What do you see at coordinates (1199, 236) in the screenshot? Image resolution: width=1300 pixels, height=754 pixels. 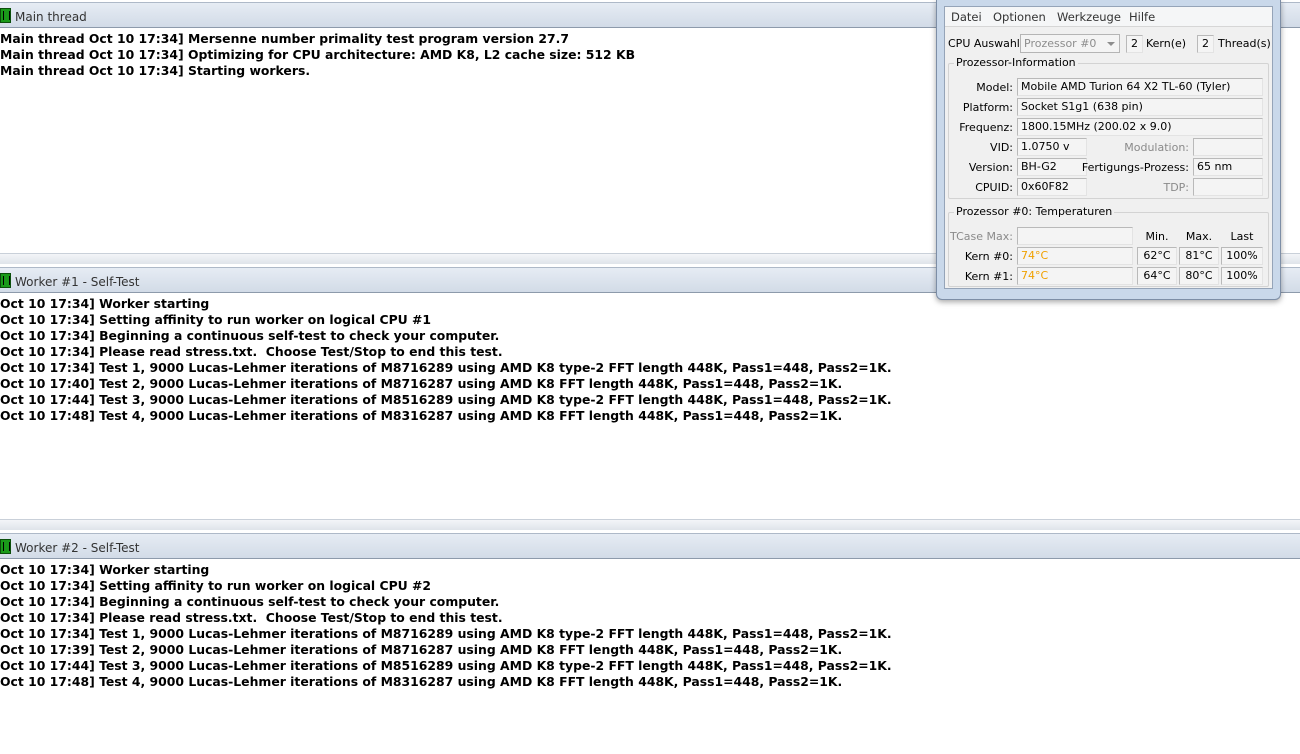 I see `col-max: Max.` at bounding box center [1199, 236].